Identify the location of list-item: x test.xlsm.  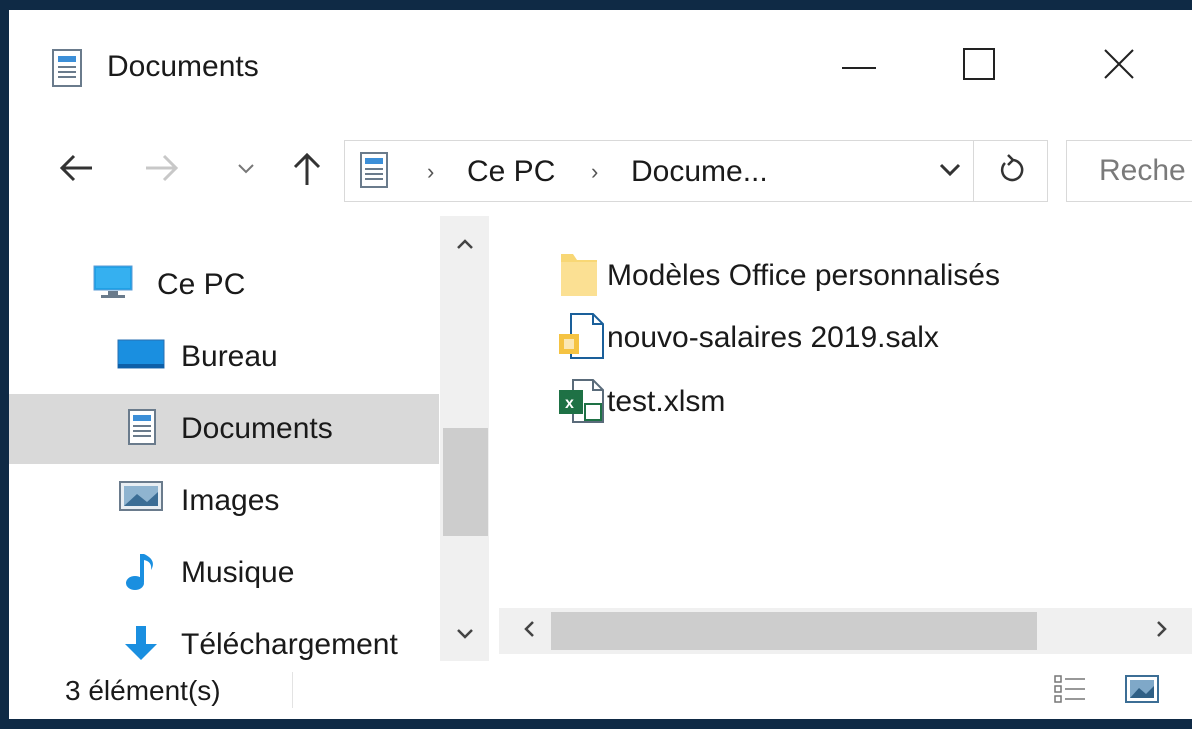
(689, 402).